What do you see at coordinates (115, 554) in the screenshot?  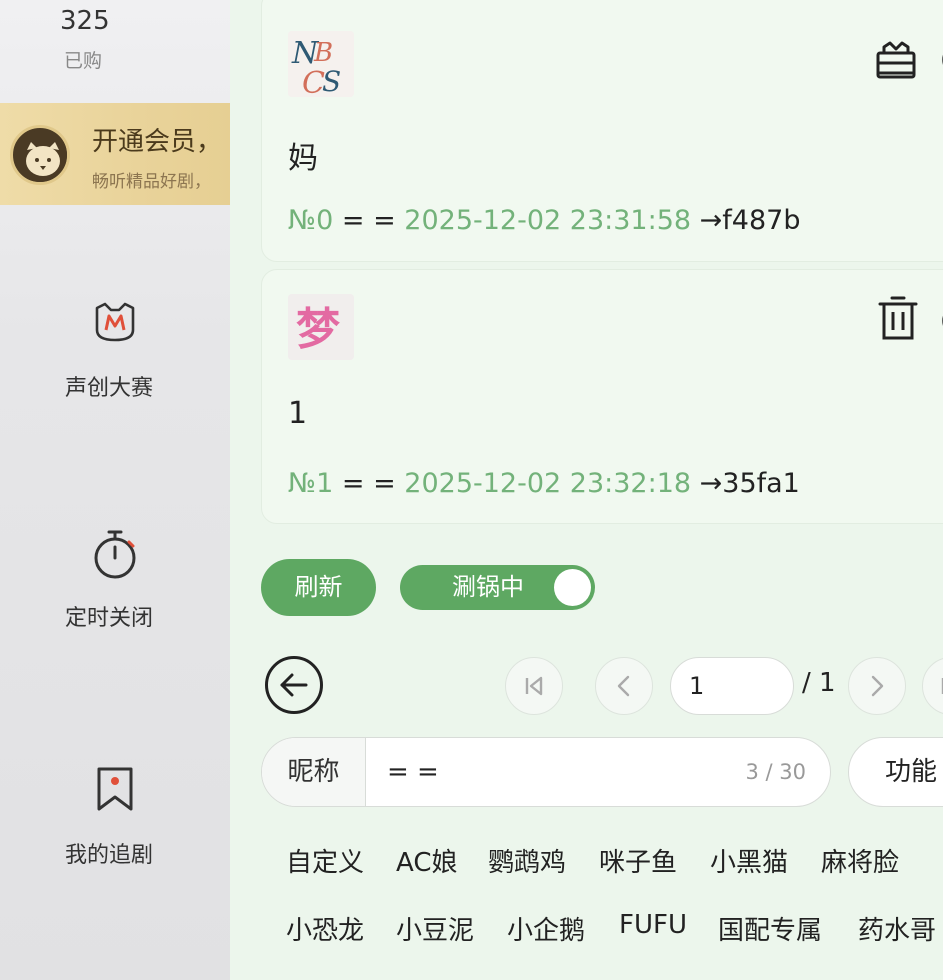 I see `timer-icon` at bounding box center [115, 554].